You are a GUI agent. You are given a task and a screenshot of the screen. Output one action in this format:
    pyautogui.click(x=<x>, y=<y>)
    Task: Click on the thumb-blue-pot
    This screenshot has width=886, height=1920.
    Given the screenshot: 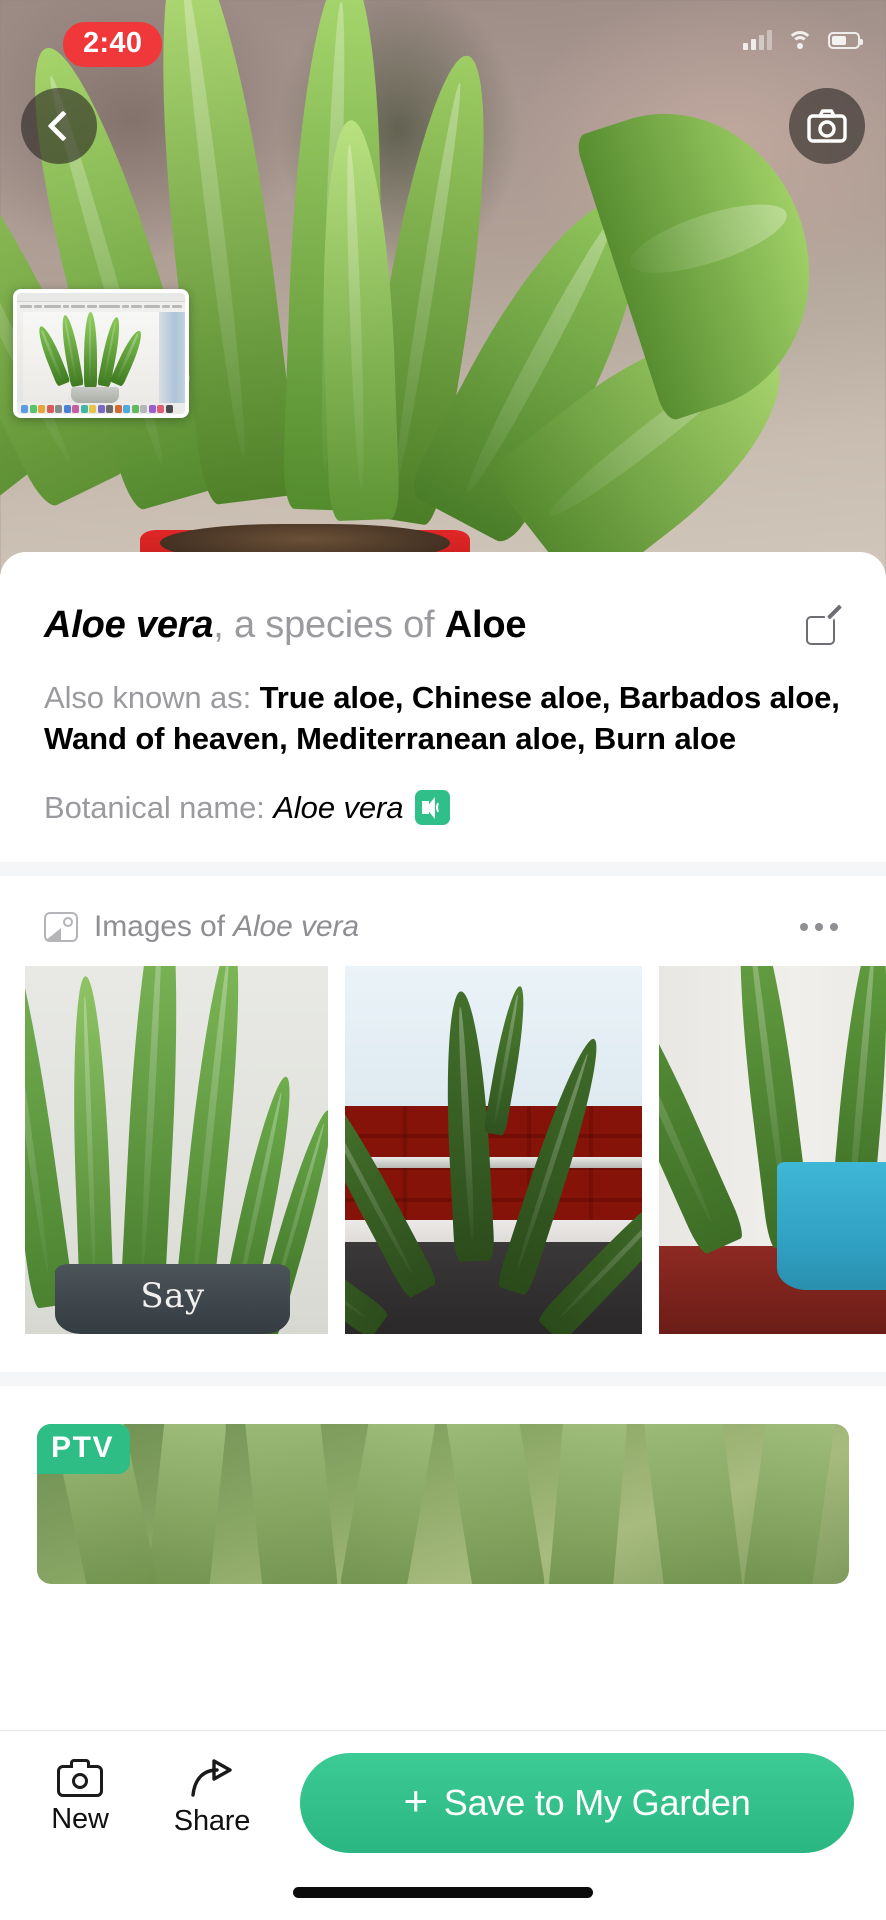 What is the action you would take?
    pyautogui.click(x=831, y=1225)
    